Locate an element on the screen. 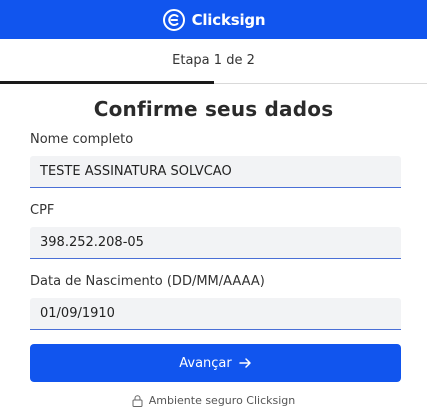  page-title: Confirme seus dados is located at coordinates (213, 109).